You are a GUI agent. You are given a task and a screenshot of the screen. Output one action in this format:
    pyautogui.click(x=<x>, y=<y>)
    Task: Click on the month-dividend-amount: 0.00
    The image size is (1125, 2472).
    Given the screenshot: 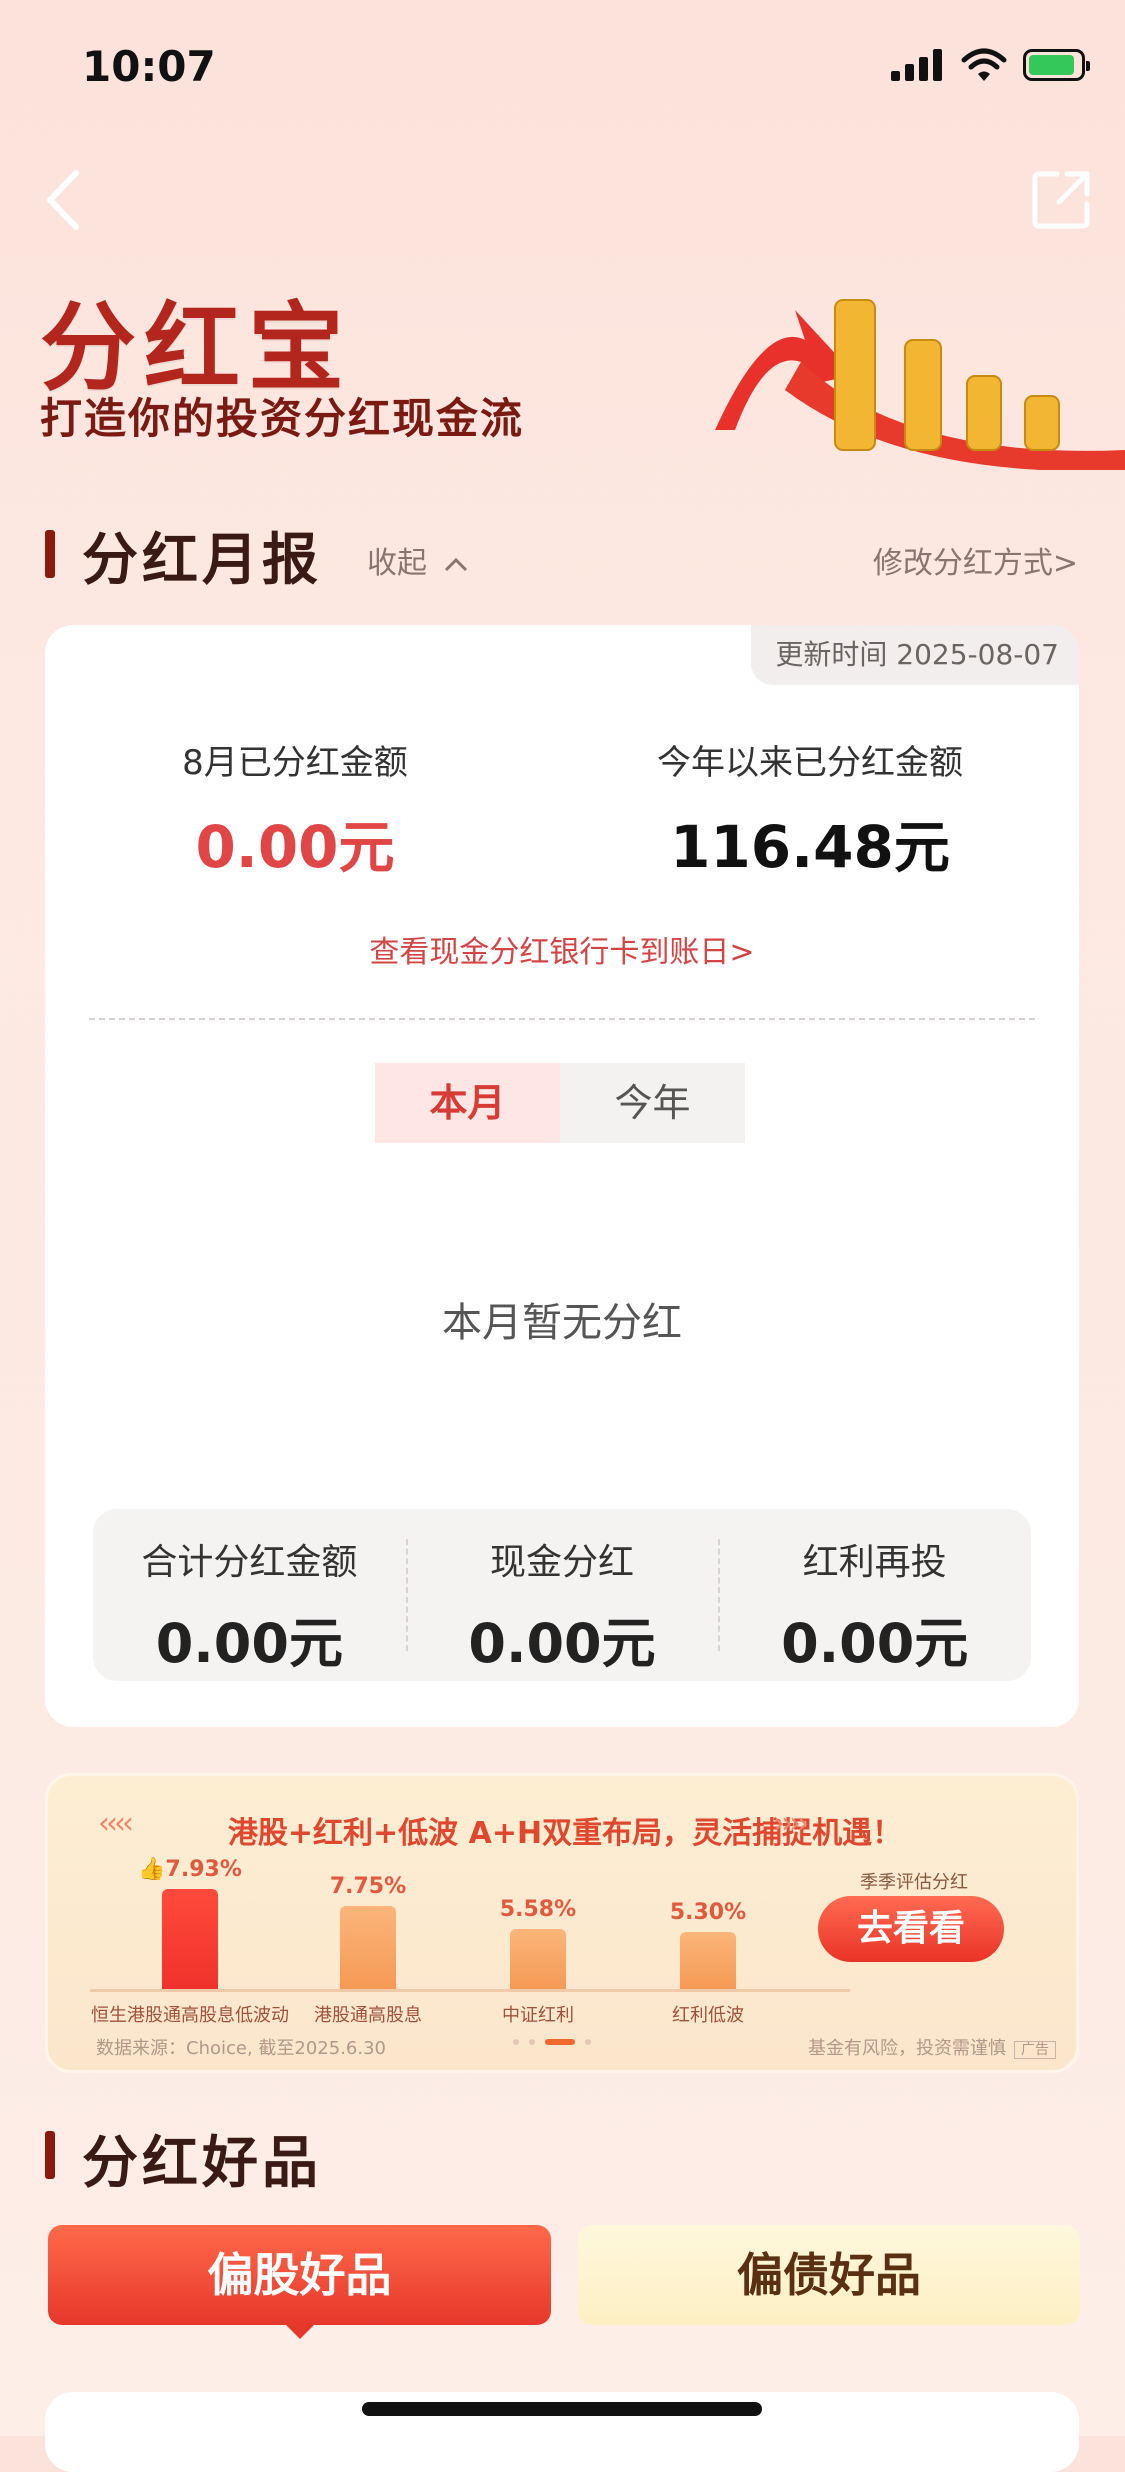 What is the action you would take?
    pyautogui.click(x=267, y=847)
    